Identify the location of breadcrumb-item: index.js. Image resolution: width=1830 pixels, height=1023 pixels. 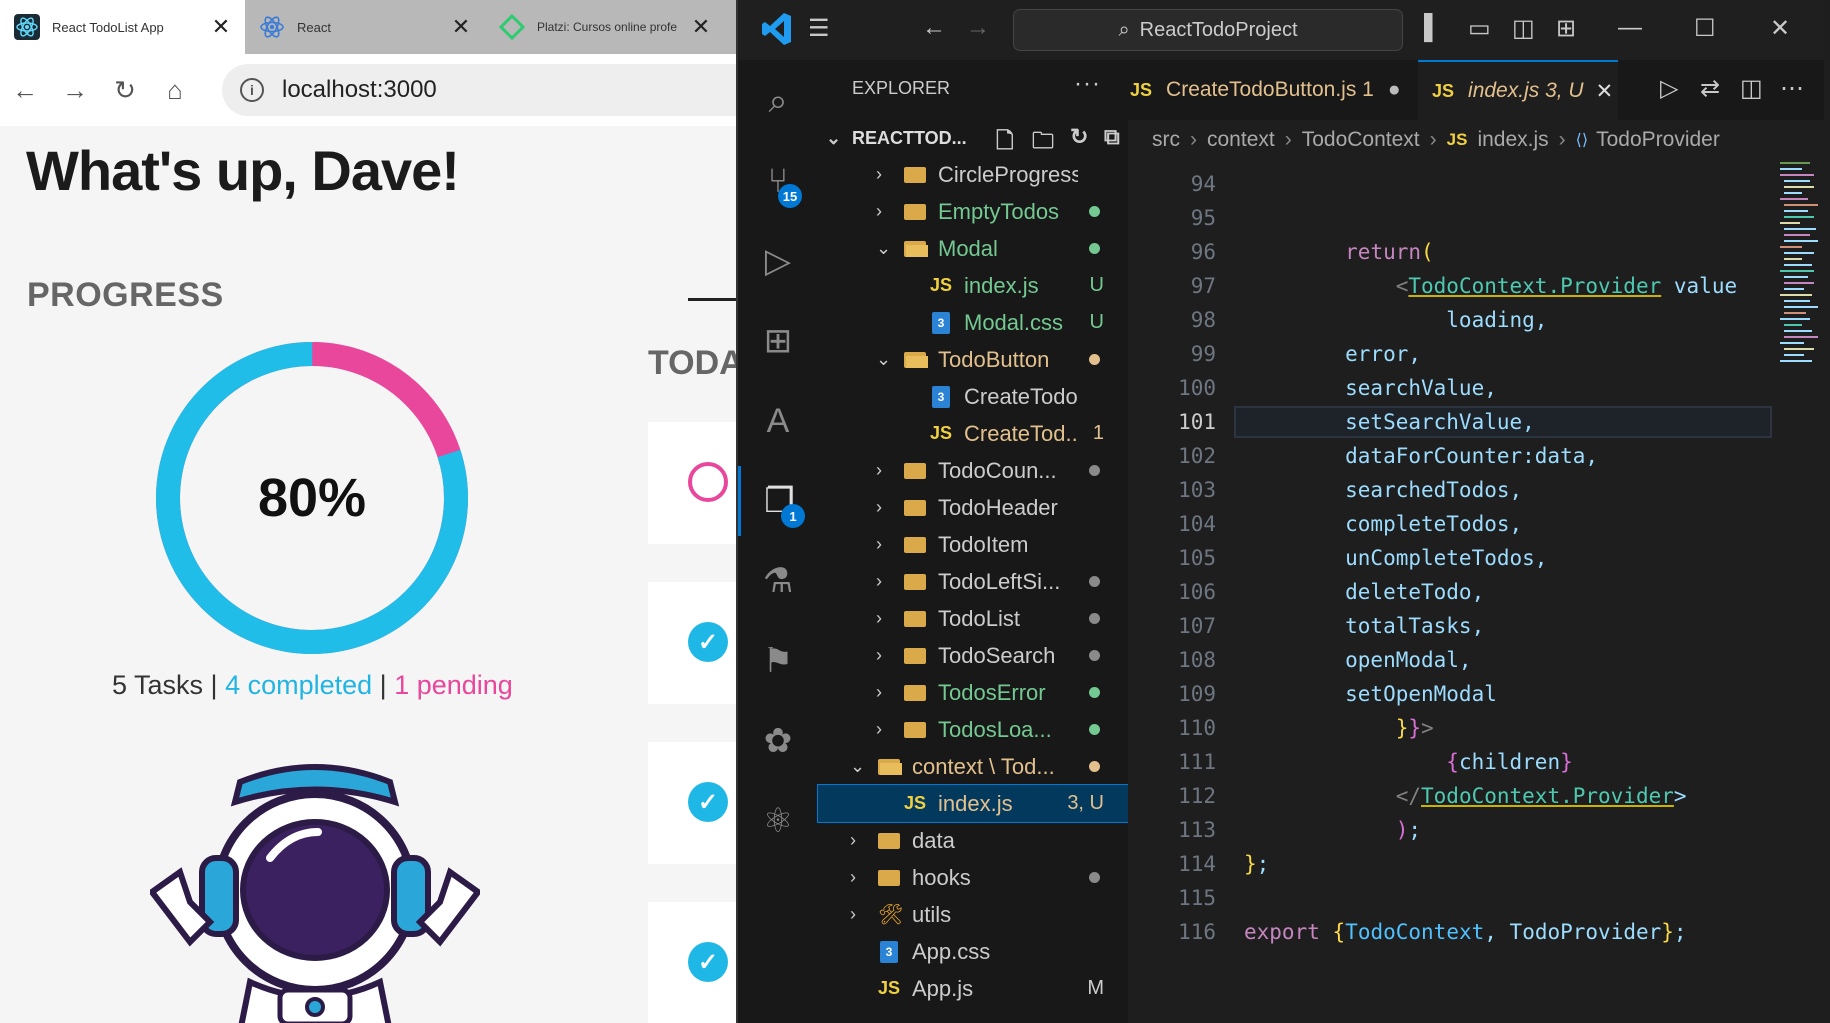
(1512, 140).